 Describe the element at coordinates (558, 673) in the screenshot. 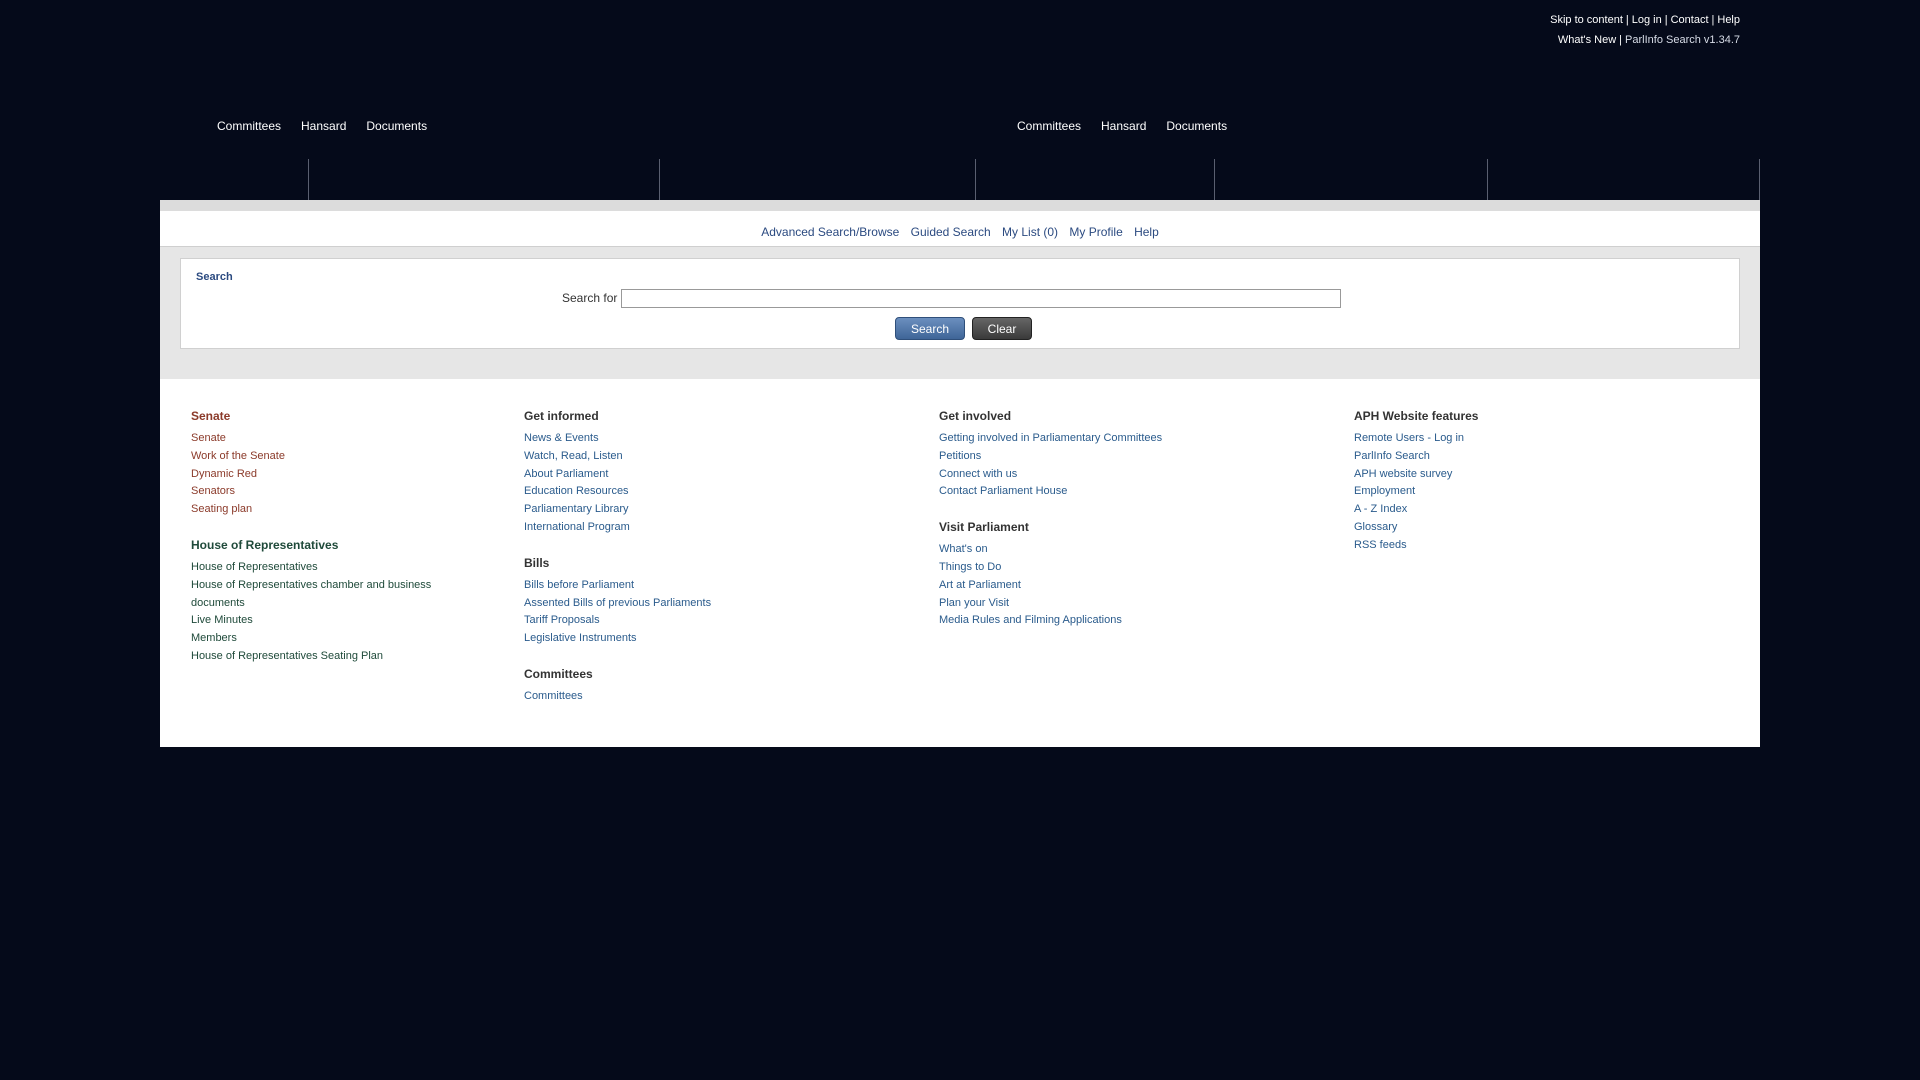

I see `committees-heading: Committees` at that location.